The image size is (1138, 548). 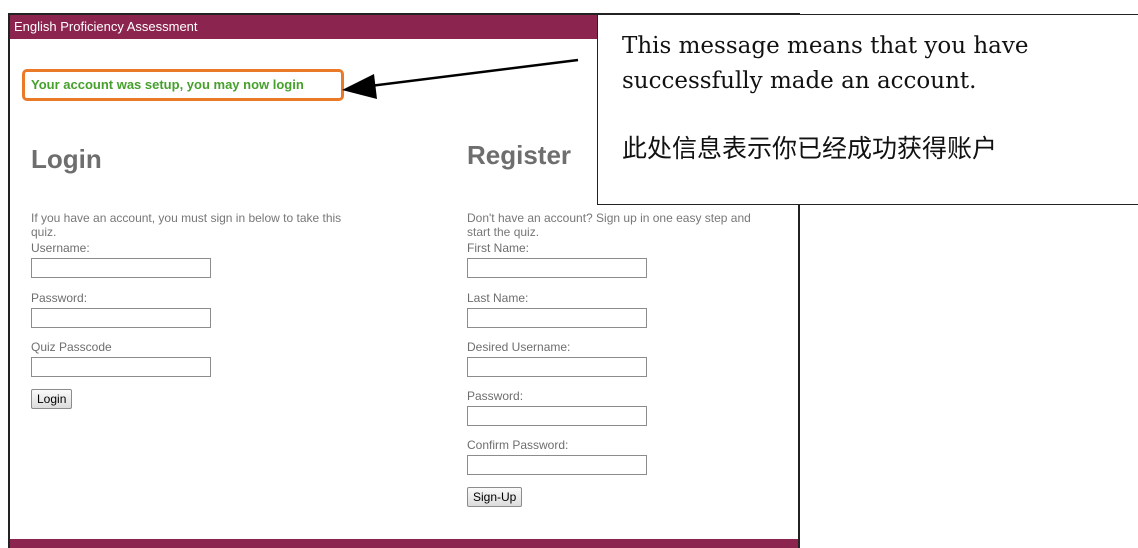 What do you see at coordinates (460, 78) in the screenshot?
I see `callout-arrow-icon` at bounding box center [460, 78].